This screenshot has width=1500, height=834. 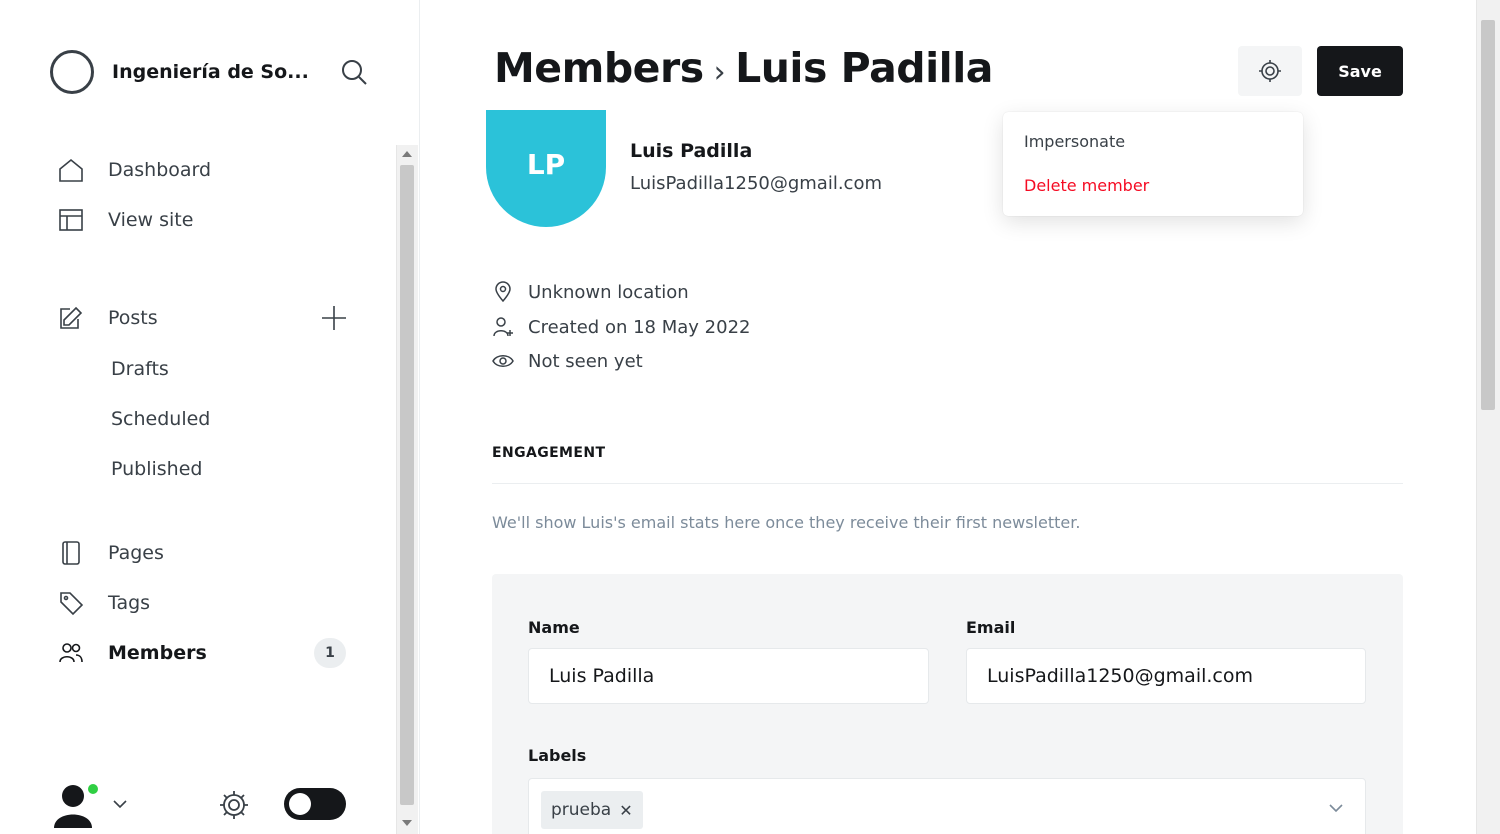 I want to click on sidebar-item-tags: Tags, so click(x=203, y=603).